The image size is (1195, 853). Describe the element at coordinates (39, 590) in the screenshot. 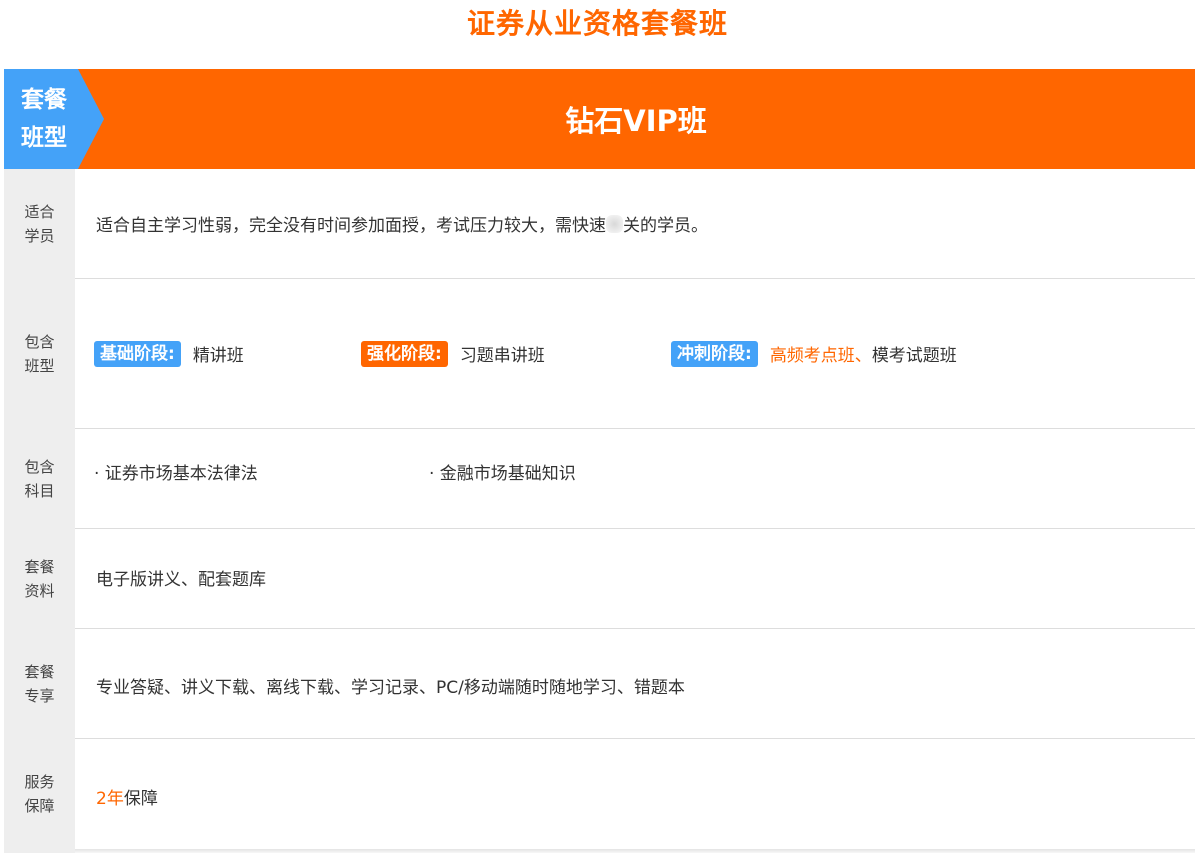

I see `row-label-line2: 资料` at that location.